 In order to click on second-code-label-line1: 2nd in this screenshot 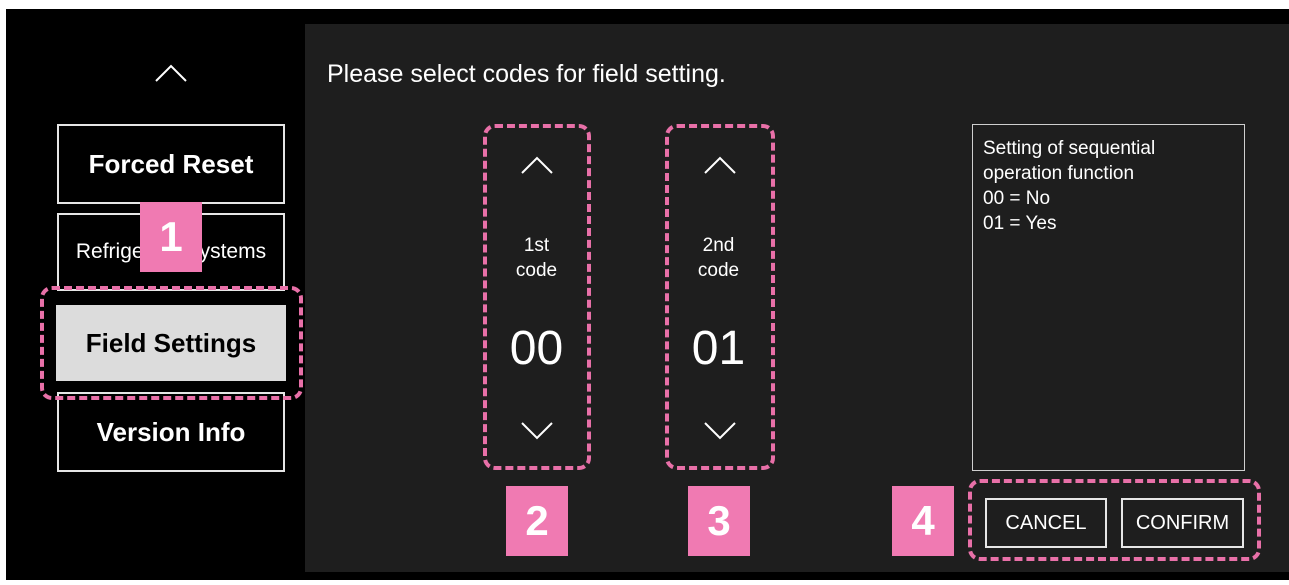, I will do `click(718, 245)`.